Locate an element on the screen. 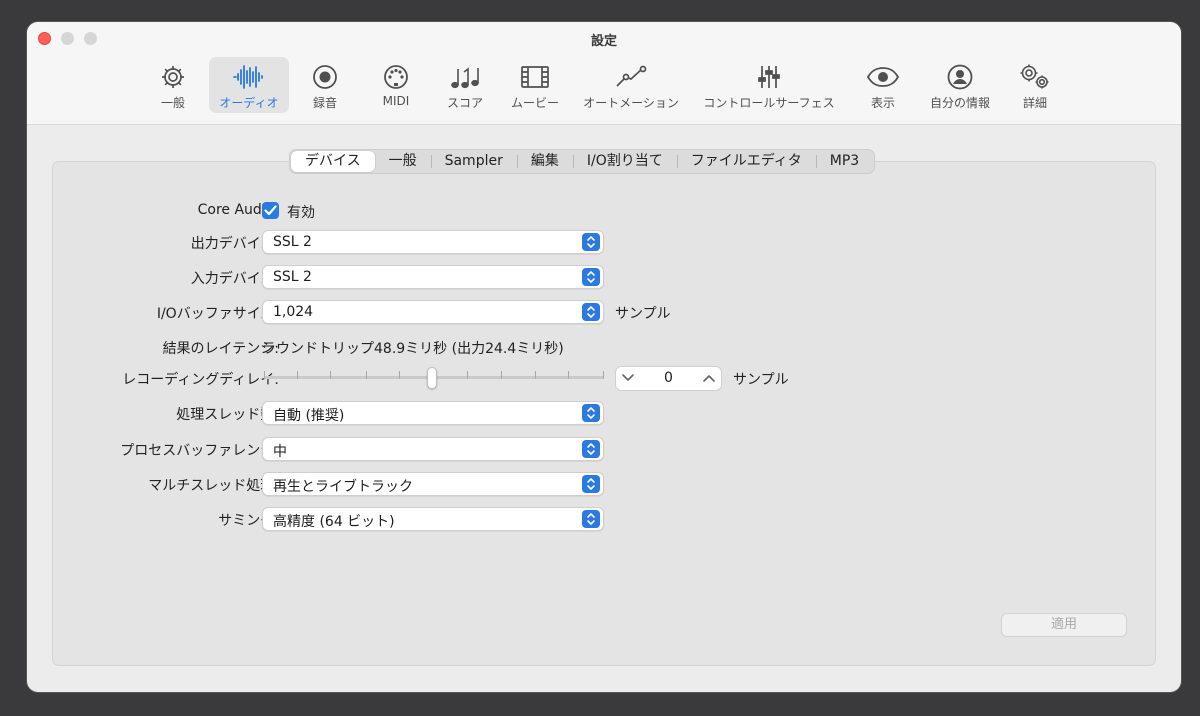 The width and height of the screenshot is (1200, 716). person-icon is located at coordinates (960, 77).